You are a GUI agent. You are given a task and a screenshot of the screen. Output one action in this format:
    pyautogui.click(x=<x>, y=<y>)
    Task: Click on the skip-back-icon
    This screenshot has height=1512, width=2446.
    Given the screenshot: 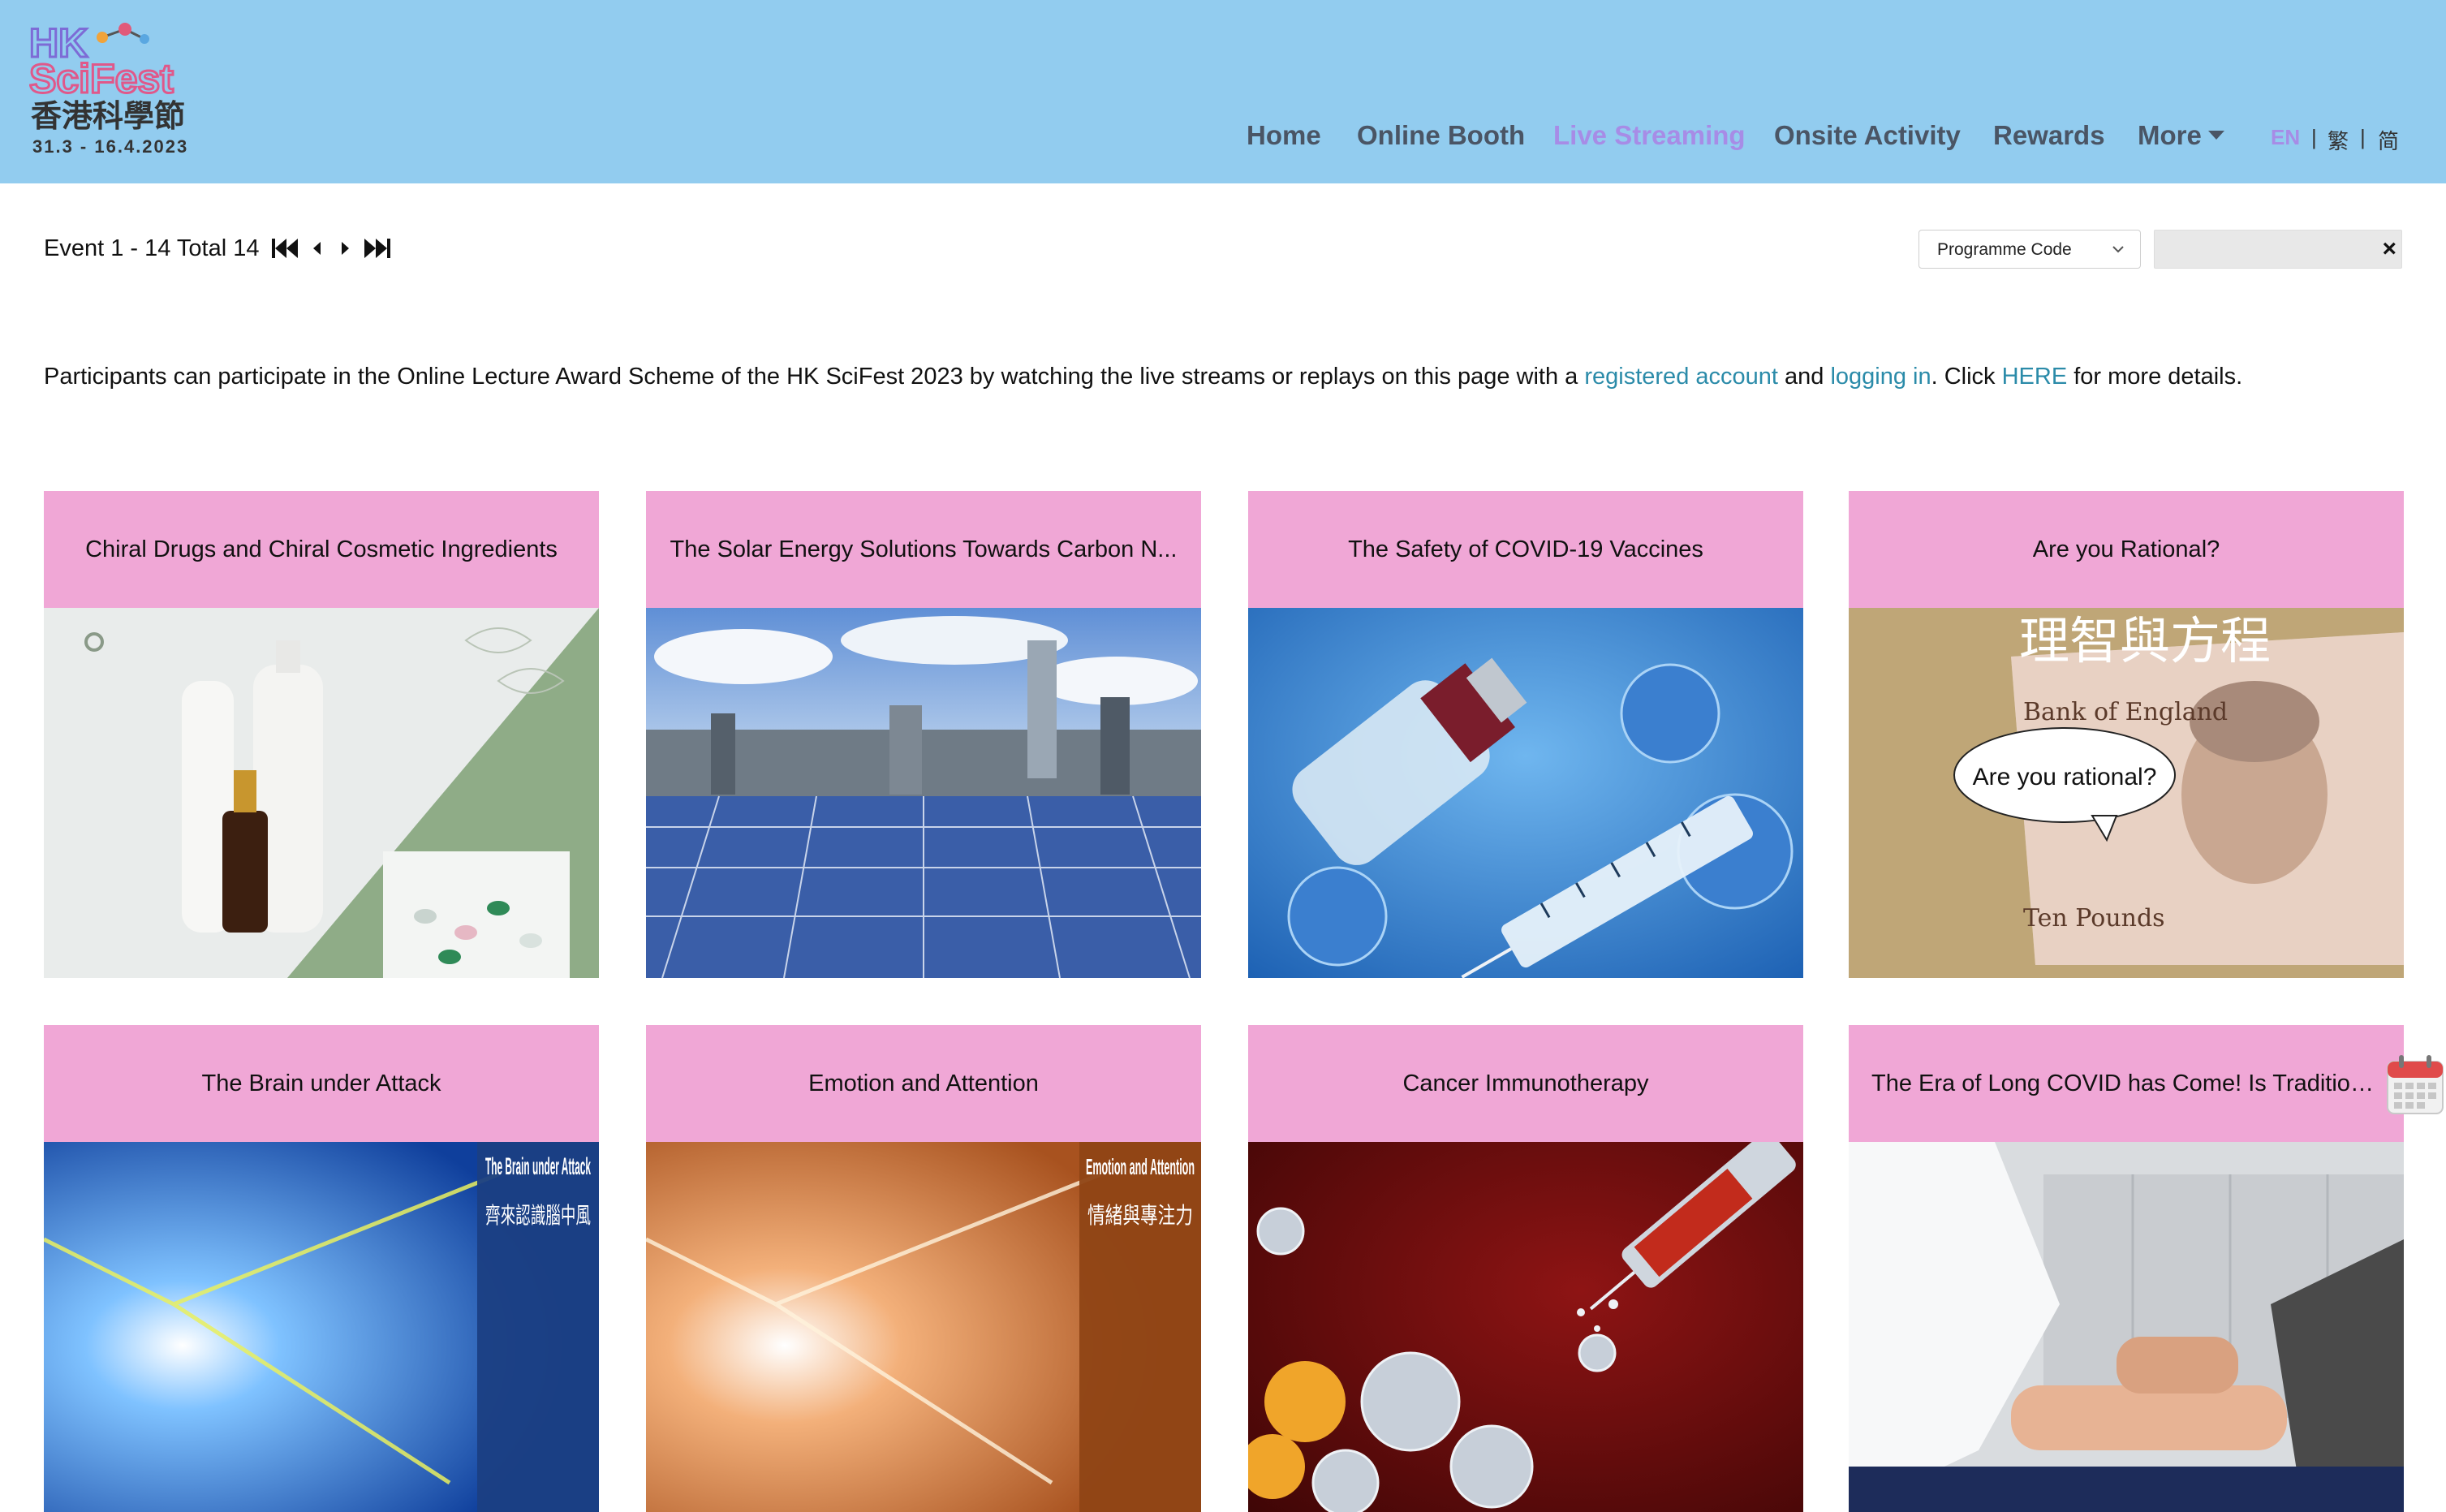 What is the action you would take?
    pyautogui.click(x=285, y=249)
    